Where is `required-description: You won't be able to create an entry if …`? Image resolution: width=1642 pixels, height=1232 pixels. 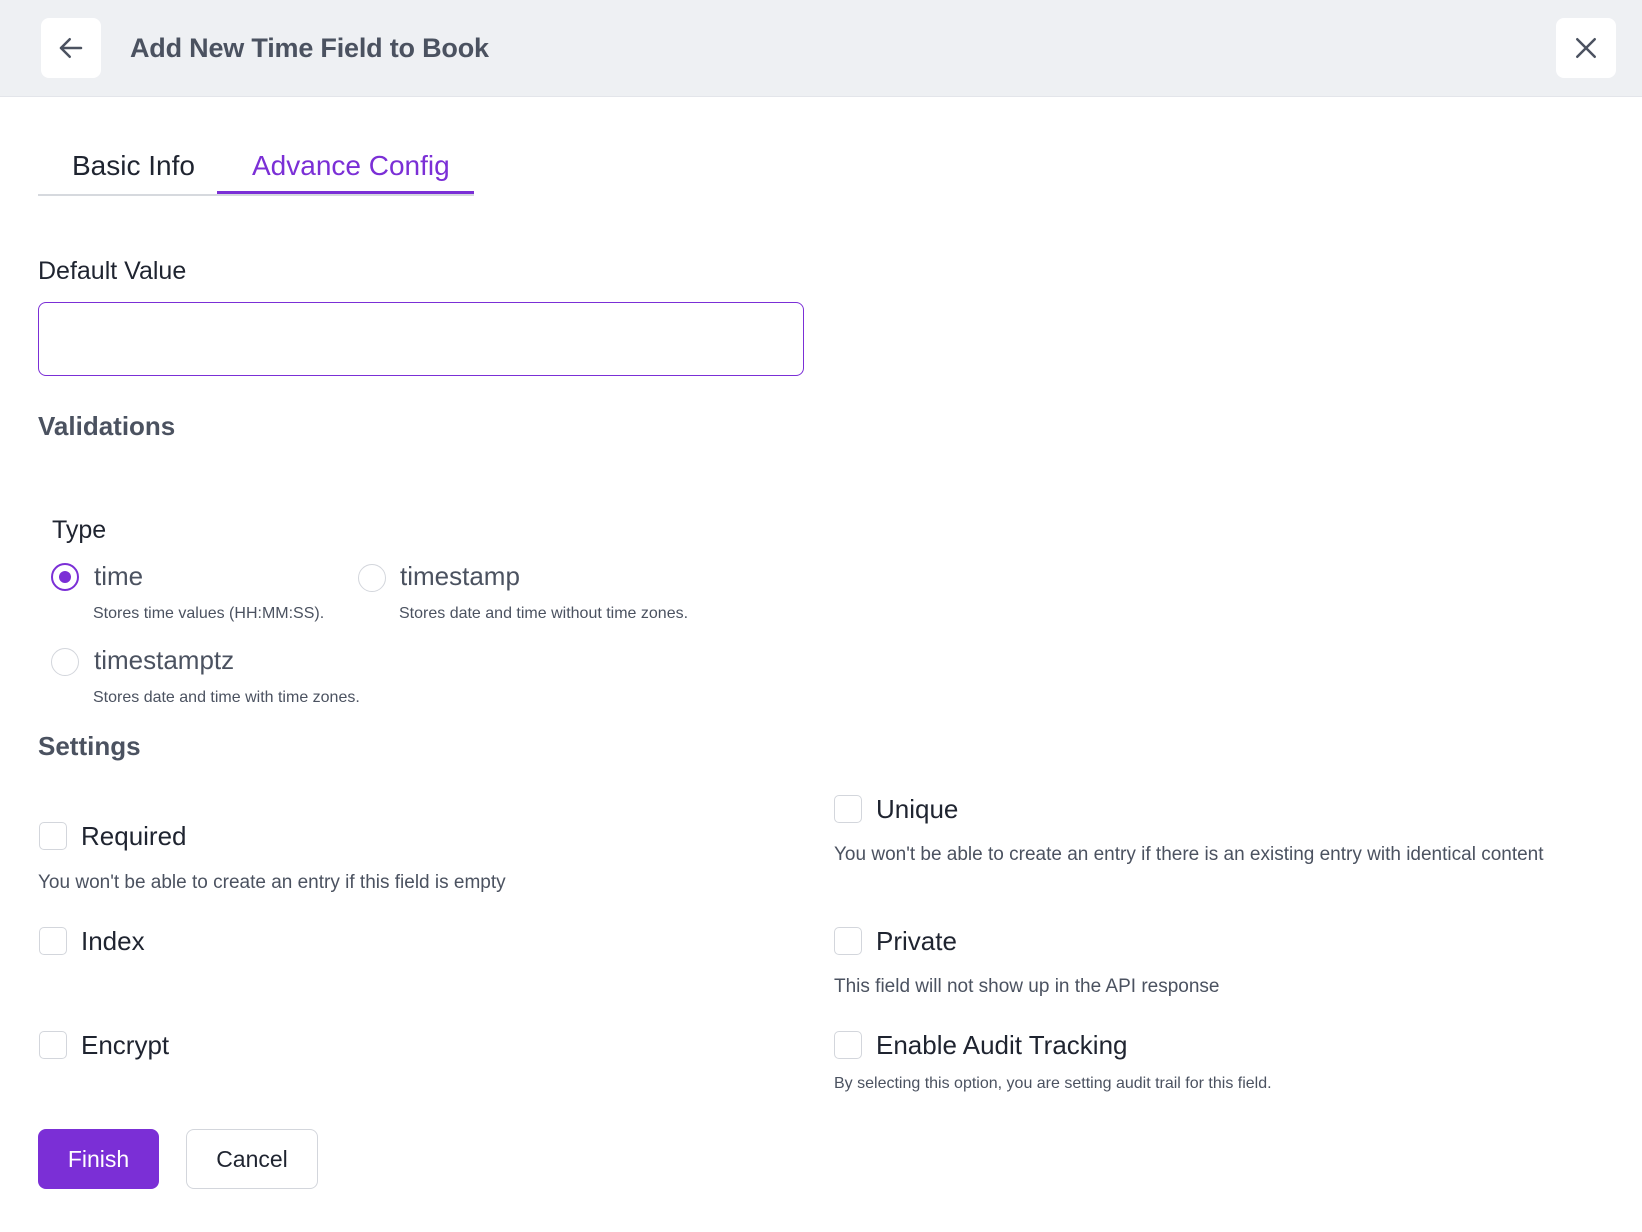
required-description: You won't be able to create an entry if … is located at coordinates (272, 882).